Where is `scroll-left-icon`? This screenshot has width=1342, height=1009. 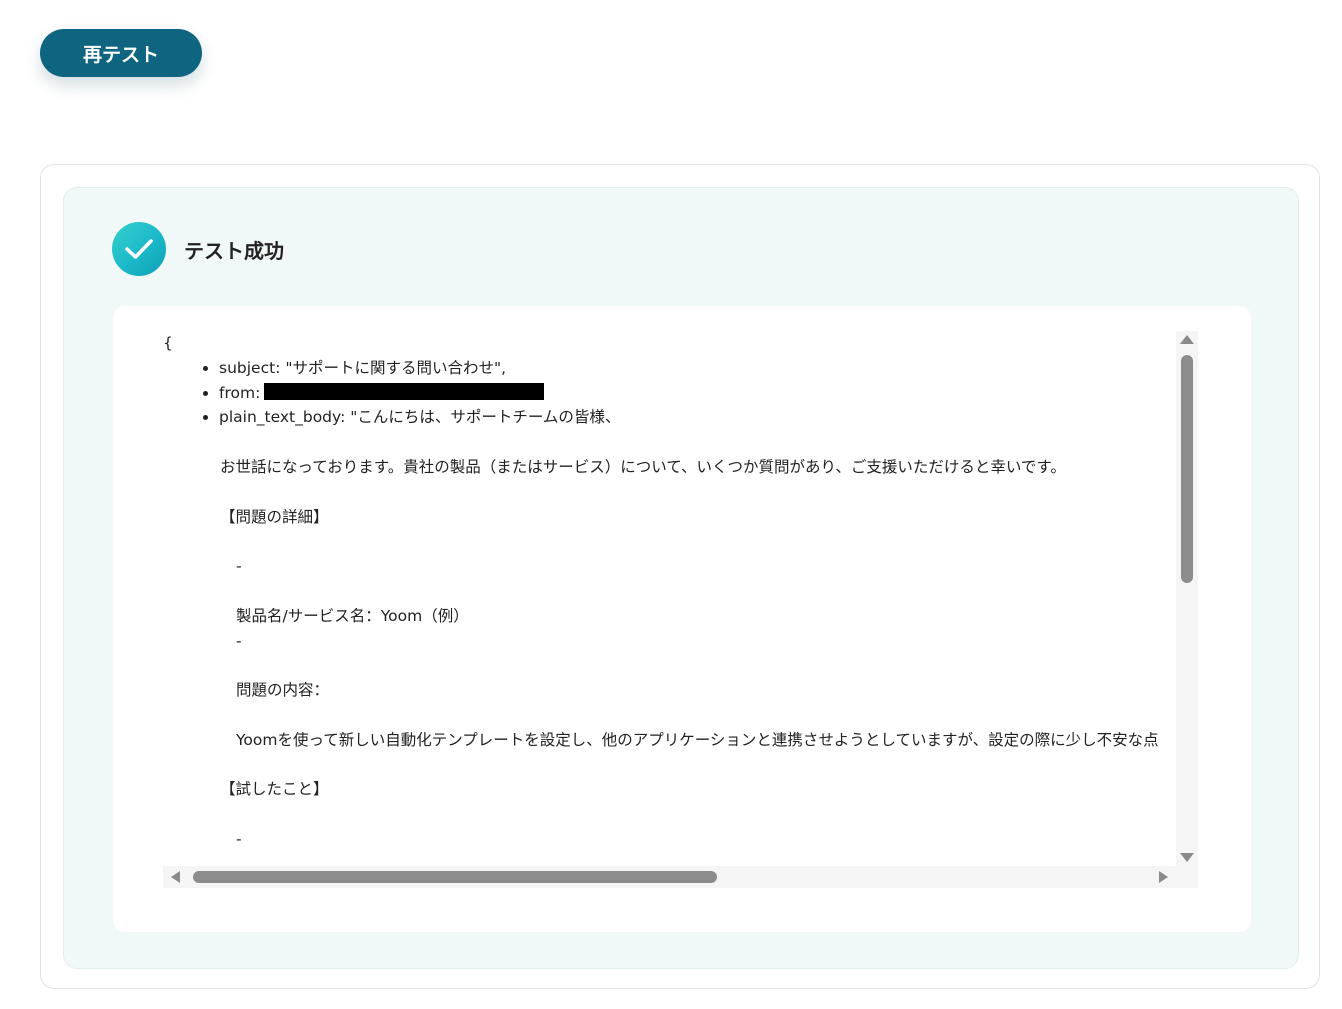 scroll-left-icon is located at coordinates (175, 877).